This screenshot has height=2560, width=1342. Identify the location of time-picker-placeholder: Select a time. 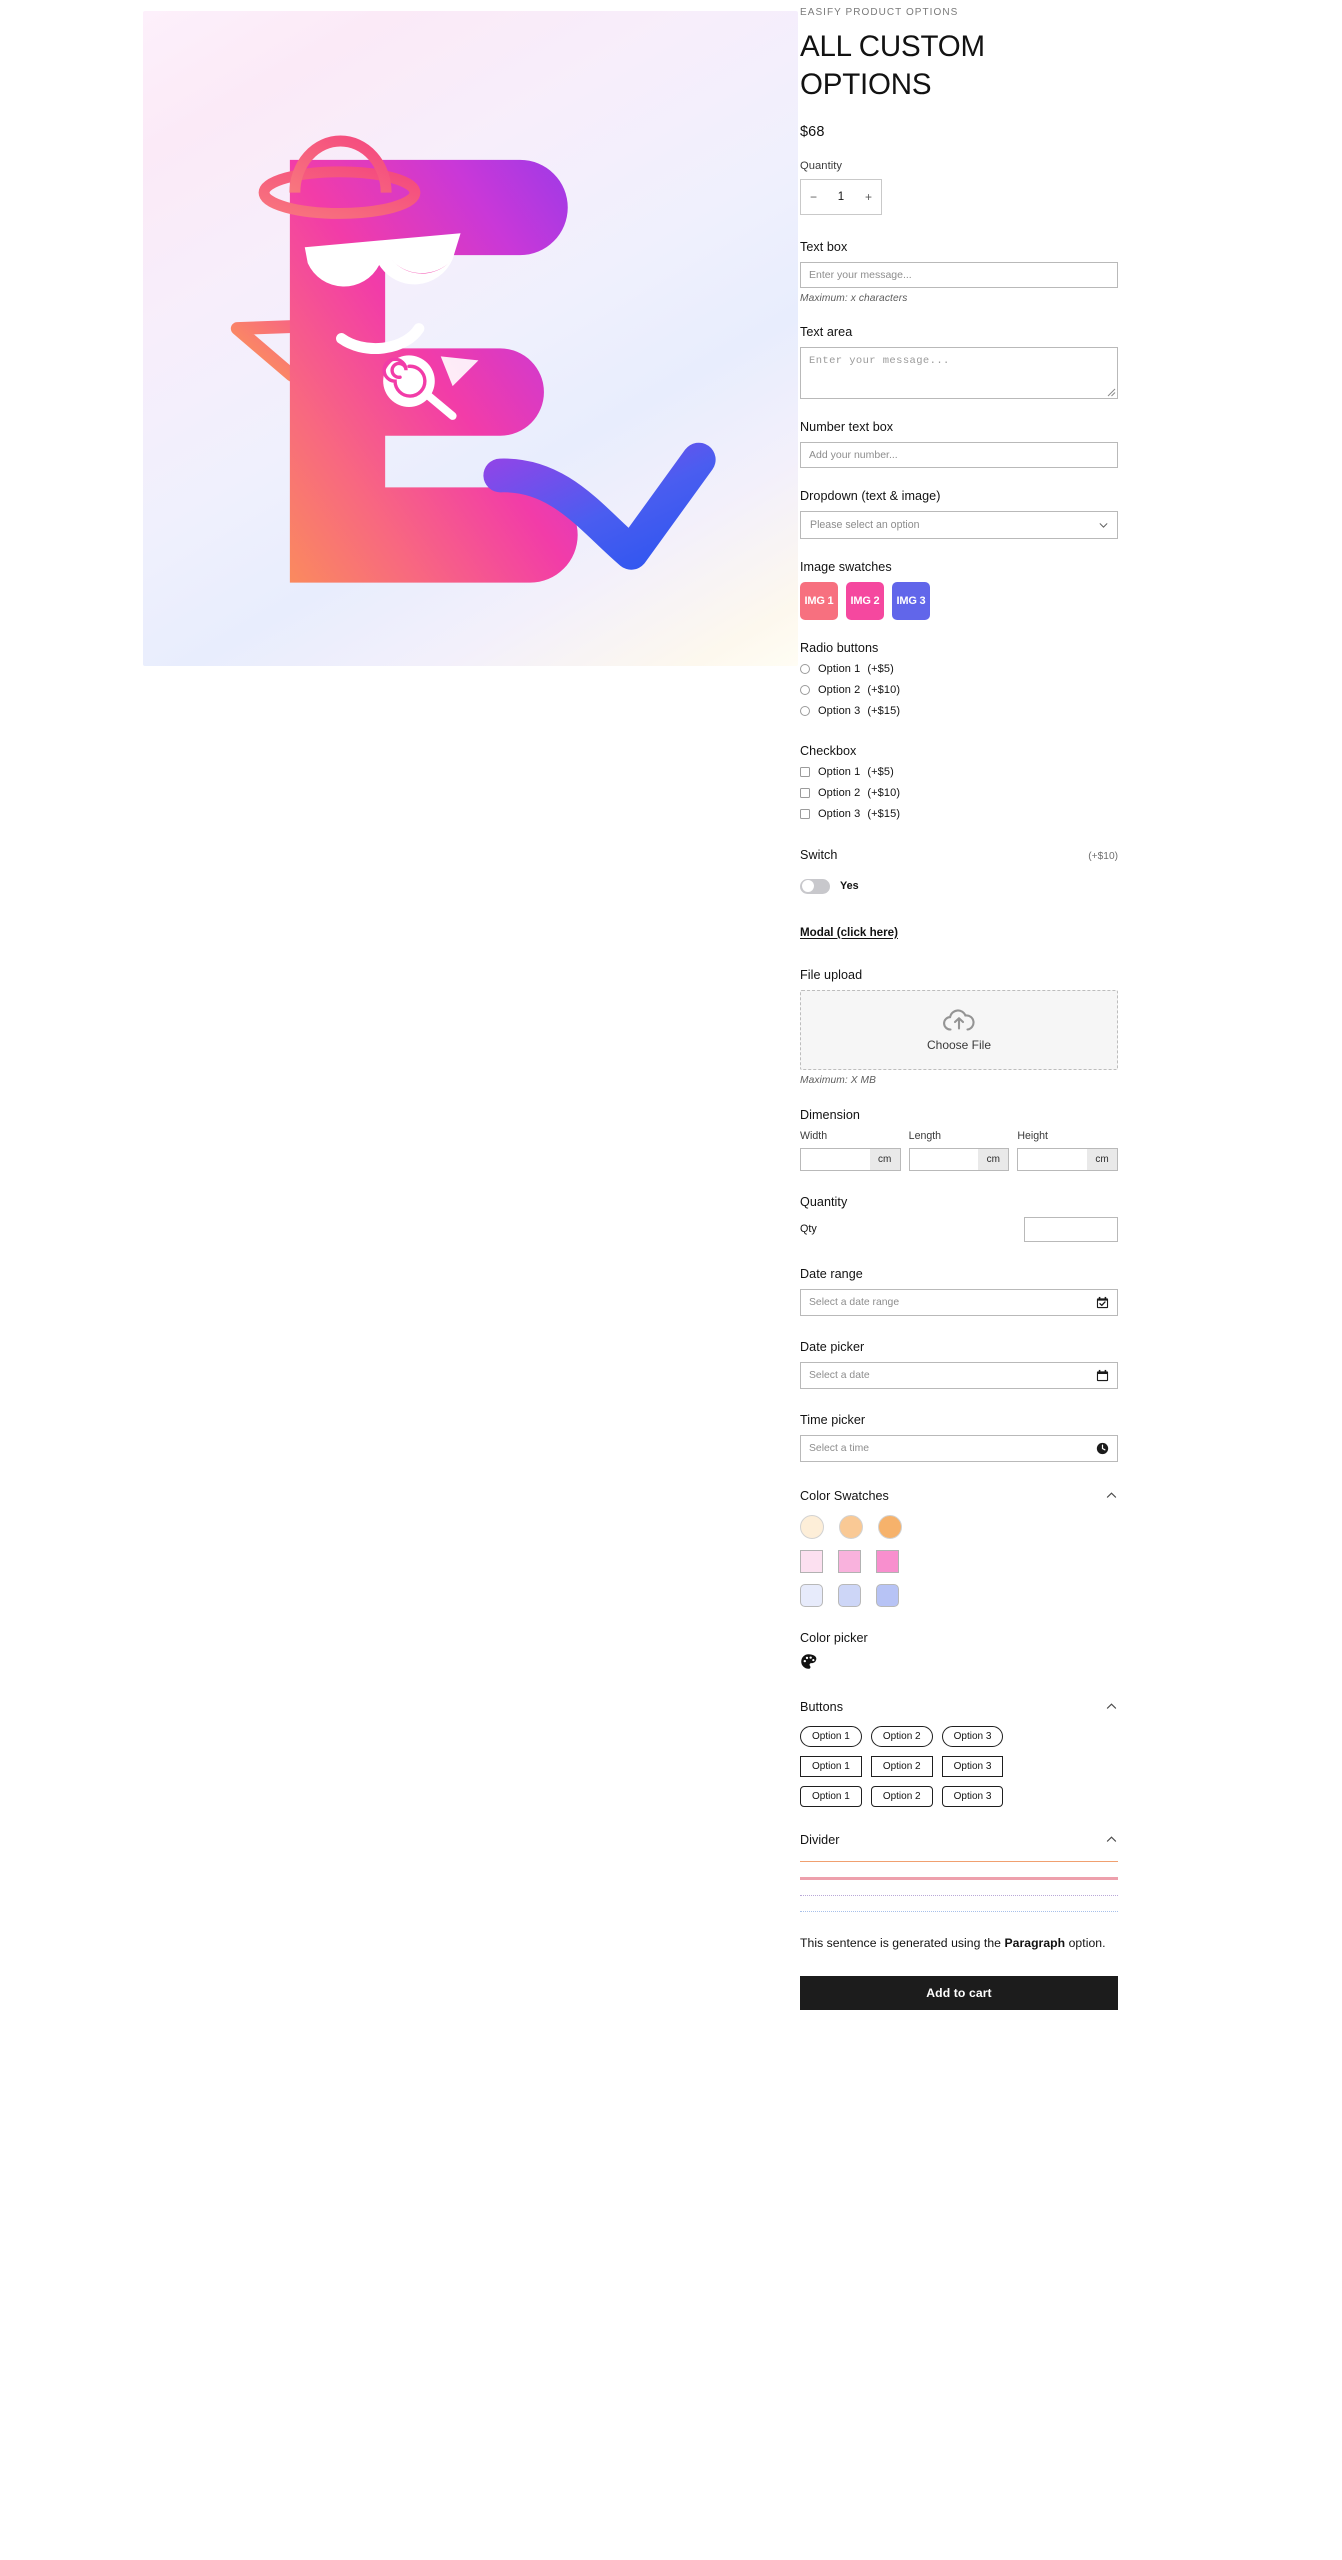
(839, 1448).